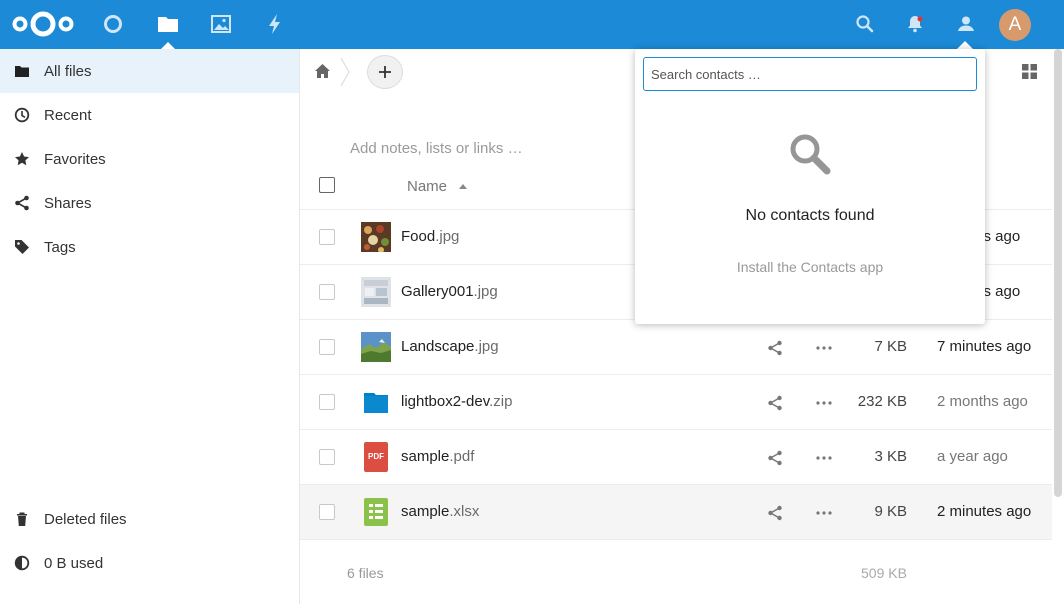 This screenshot has width=1064, height=604. What do you see at coordinates (322, 71) in the screenshot?
I see `home-icon` at bounding box center [322, 71].